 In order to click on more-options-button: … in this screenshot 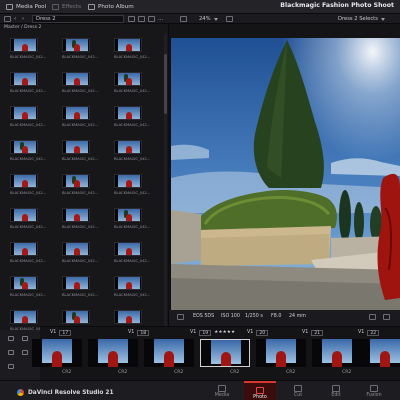, I will do `click(160, 19)`.